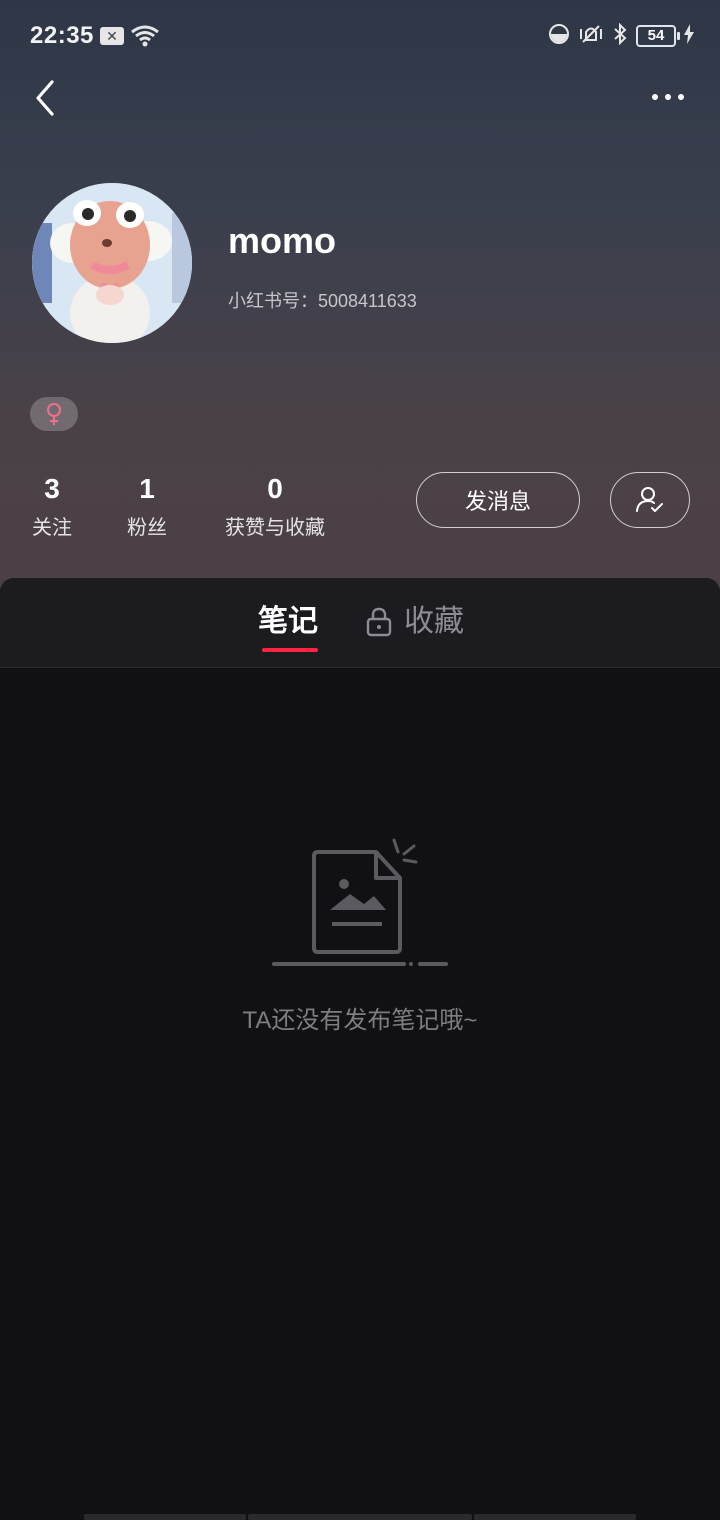  What do you see at coordinates (112, 36) in the screenshot?
I see `notification-x-icon: ✕` at bounding box center [112, 36].